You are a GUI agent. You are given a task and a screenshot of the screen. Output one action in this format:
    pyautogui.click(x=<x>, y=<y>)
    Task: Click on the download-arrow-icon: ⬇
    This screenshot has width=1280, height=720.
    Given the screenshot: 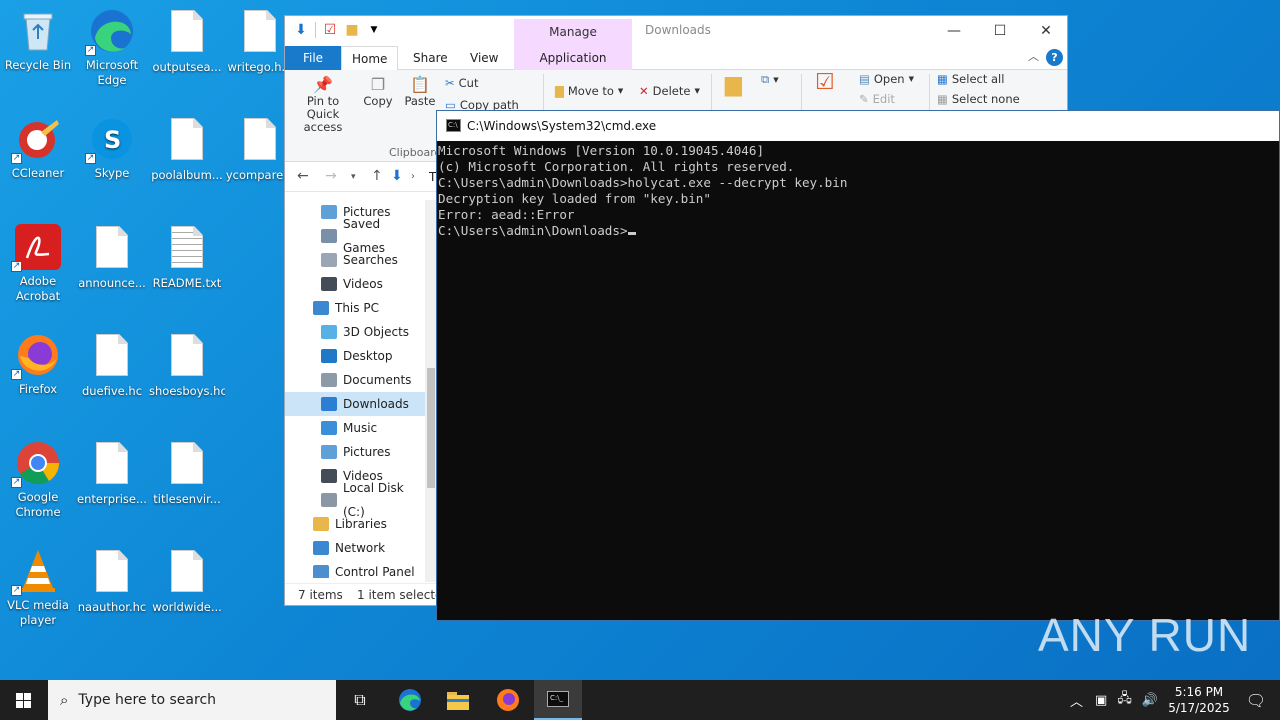 What is the action you would take?
    pyautogui.click(x=301, y=30)
    